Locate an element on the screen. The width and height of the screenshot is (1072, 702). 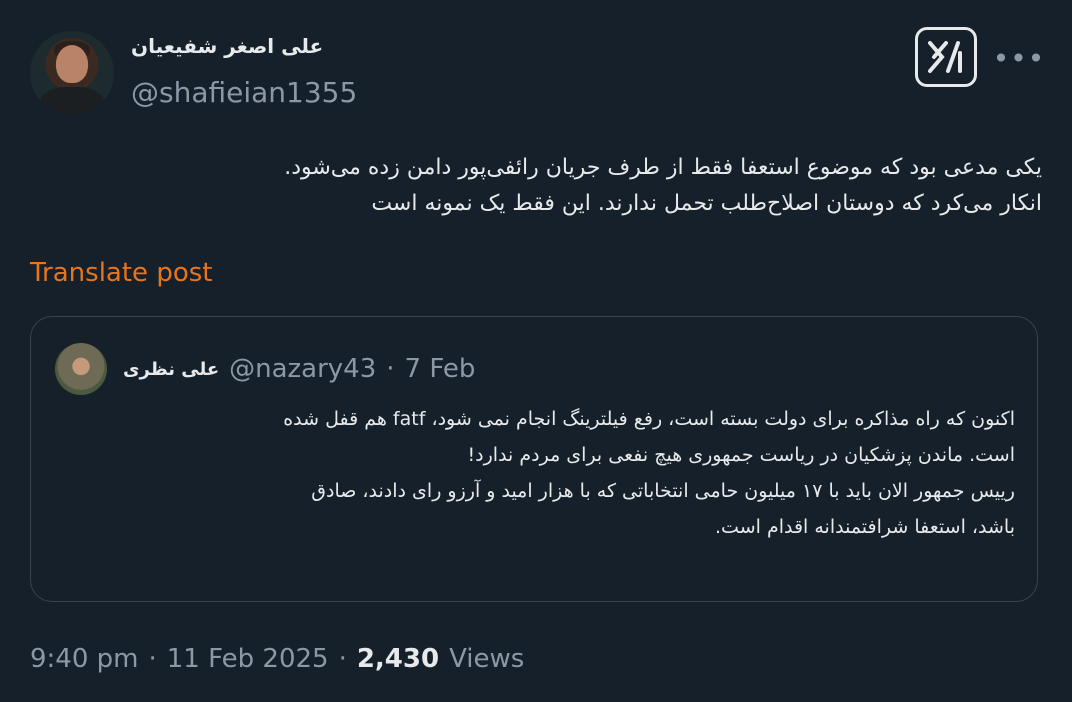
post-time: 9:40 pm is located at coordinates (84, 659).